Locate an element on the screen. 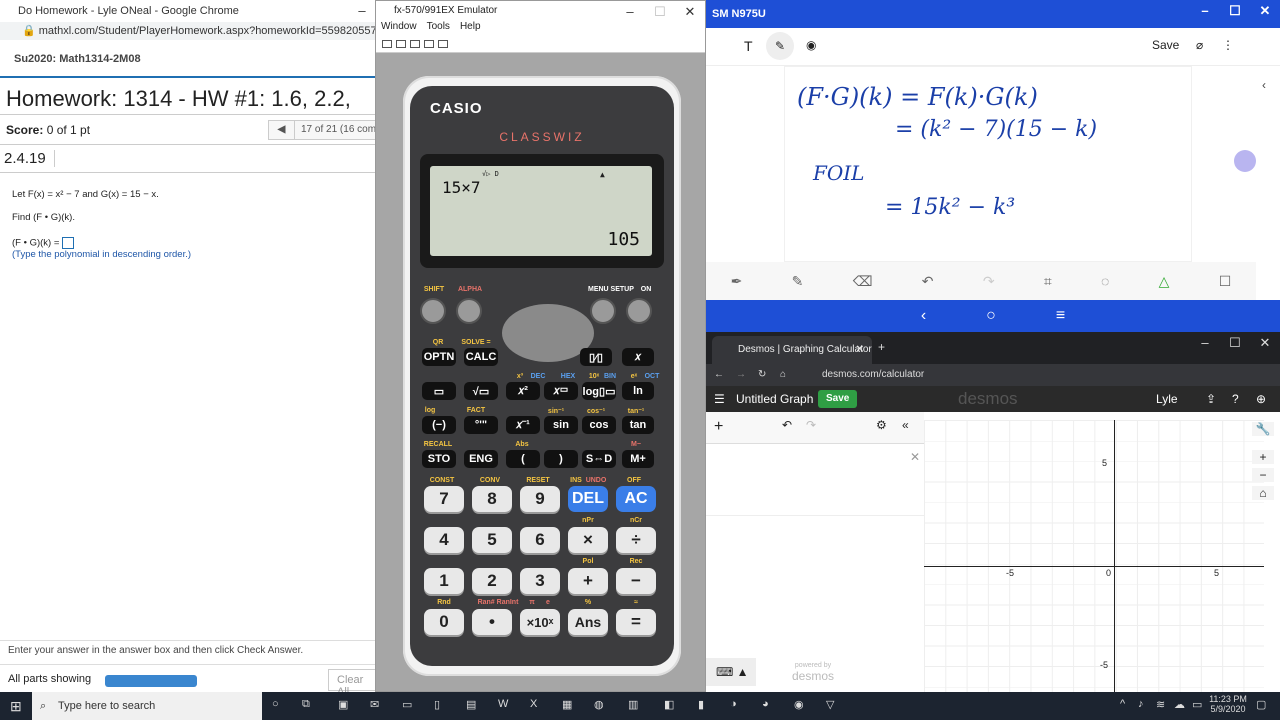 The image size is (1280, 720). power-key: 𝑥▭ is located at coordinates (561, 391).